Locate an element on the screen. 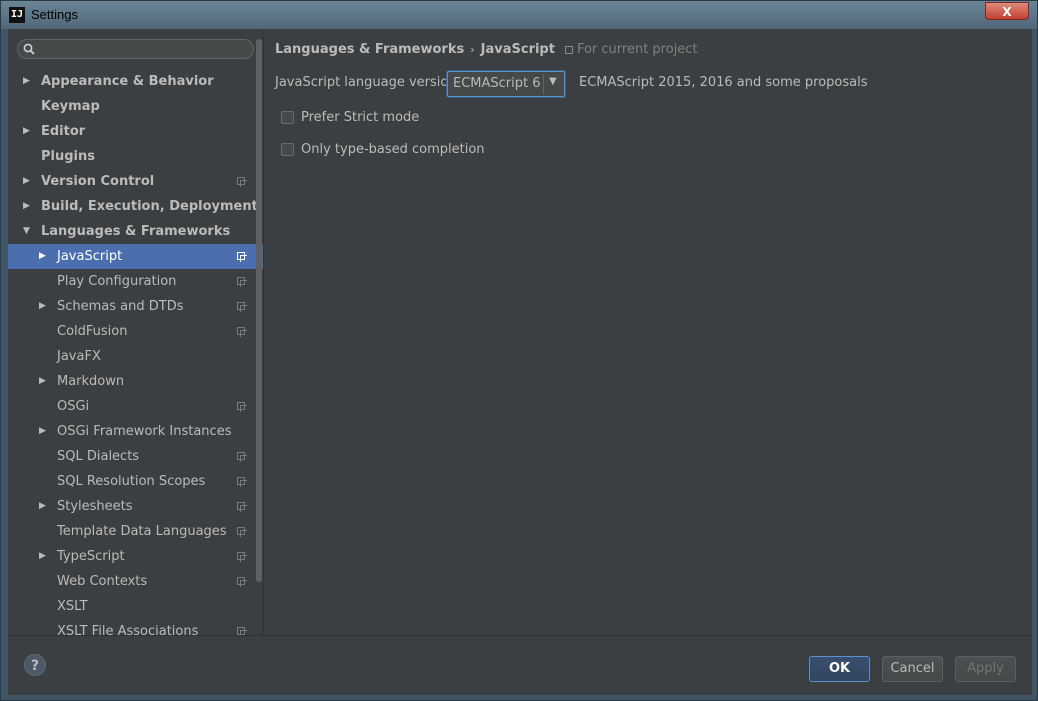 This screenshot has width=1038, height=701. sidebar-item-markdown: ▶ Markdown is located at coordinates (135, 381).